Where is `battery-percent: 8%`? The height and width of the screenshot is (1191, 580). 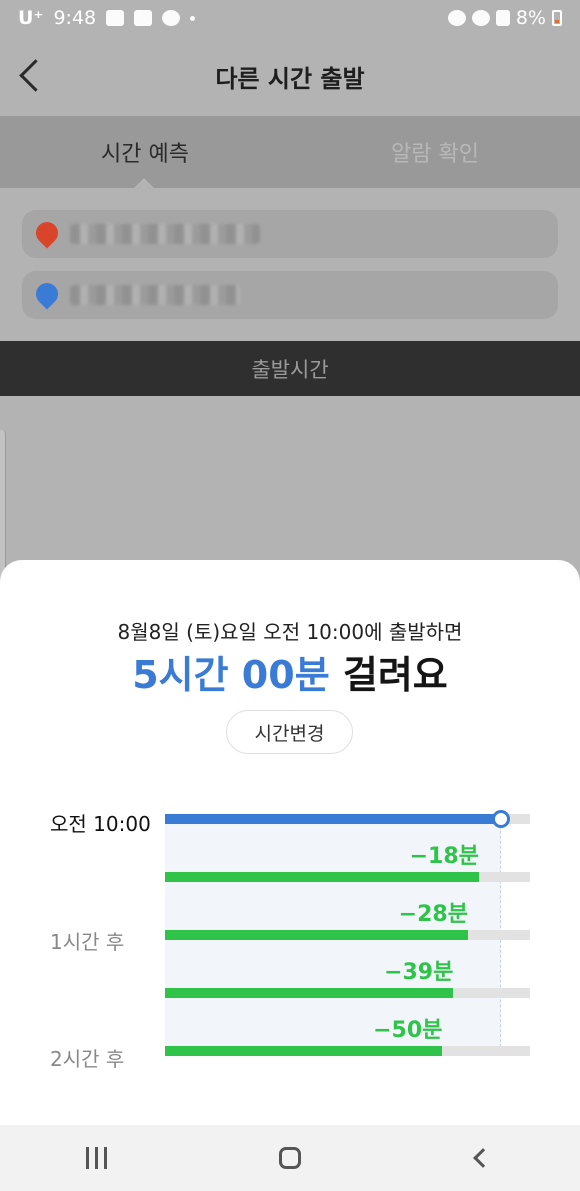 battery-percent: 8% is located at coordinates (530, 18).